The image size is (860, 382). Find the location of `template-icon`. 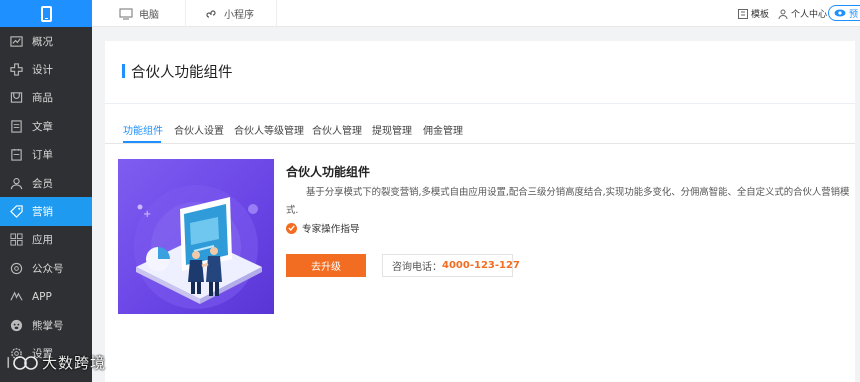

template-icon is located at coordinates (743, 13).